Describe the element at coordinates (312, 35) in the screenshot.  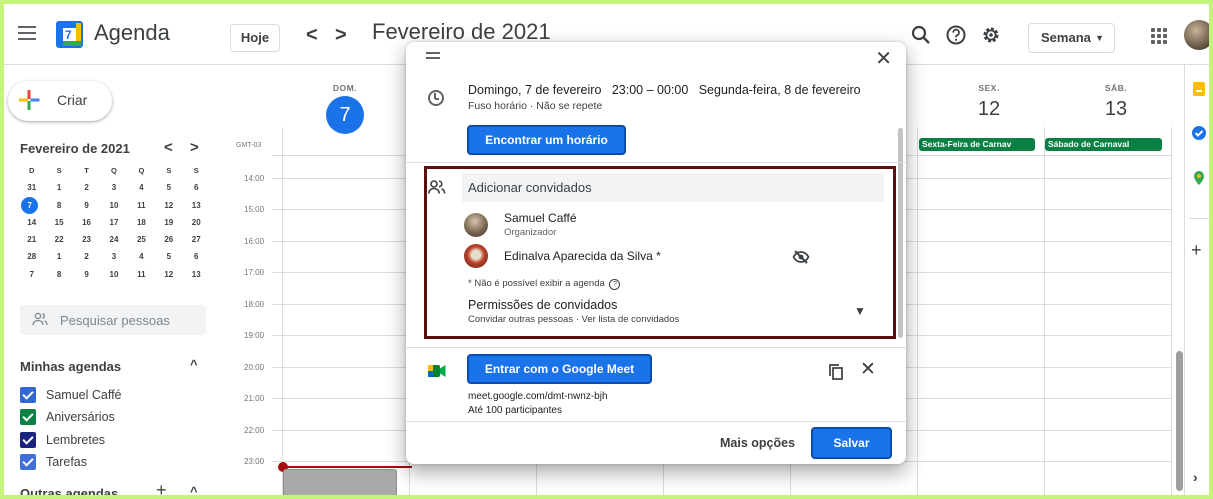
I see `previous-week-button: <` at that location.